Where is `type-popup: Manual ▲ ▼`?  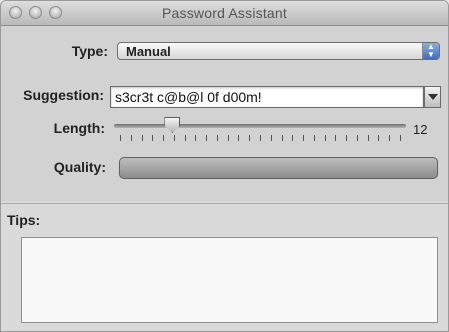 type-popup: Manual ▲ ▼ is located at coordinates (278, 51).